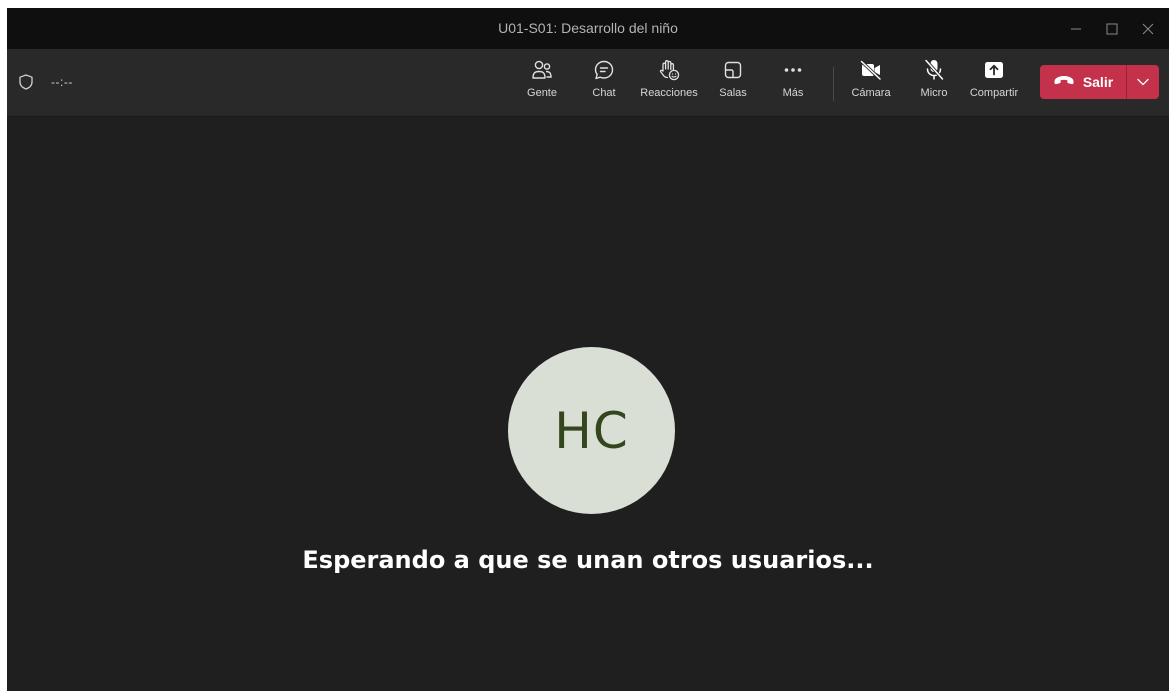 The width and height of the screenshot is (1169, 691). I want to click on chat-icon, so click(604, 70).